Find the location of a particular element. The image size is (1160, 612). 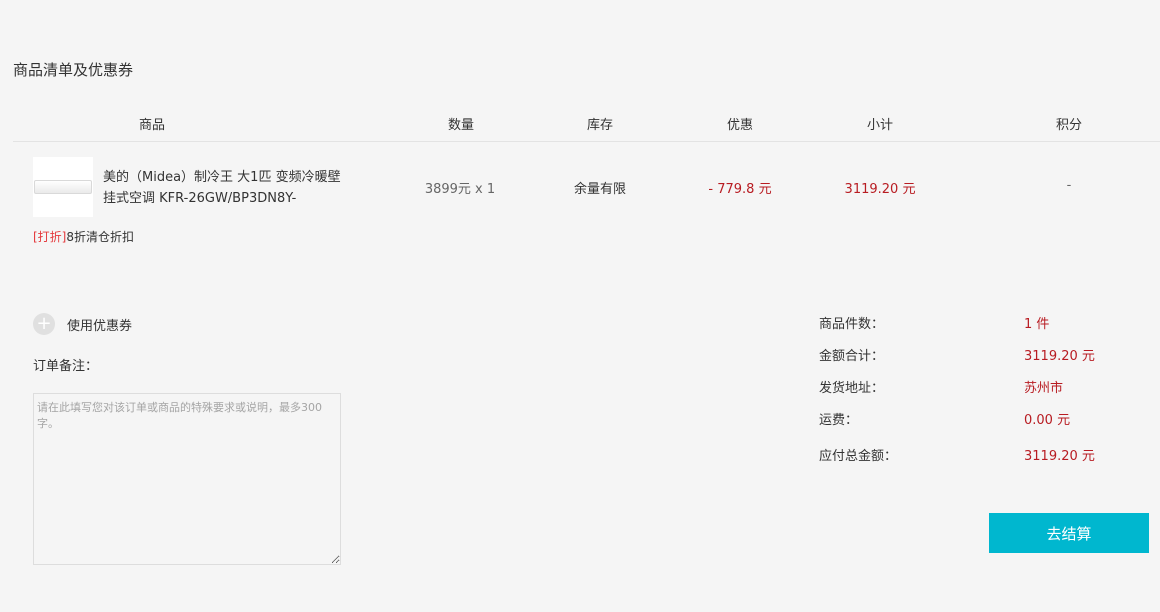

table-divider is located at coordinates (586, 141).